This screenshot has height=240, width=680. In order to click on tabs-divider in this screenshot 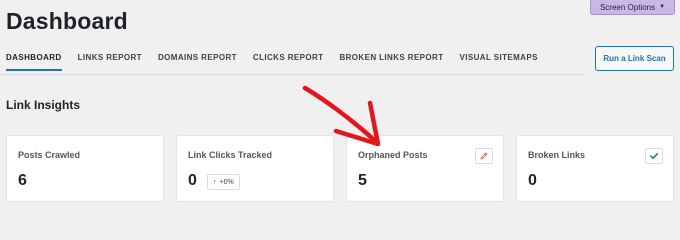, I will do `click(292, 74)`.